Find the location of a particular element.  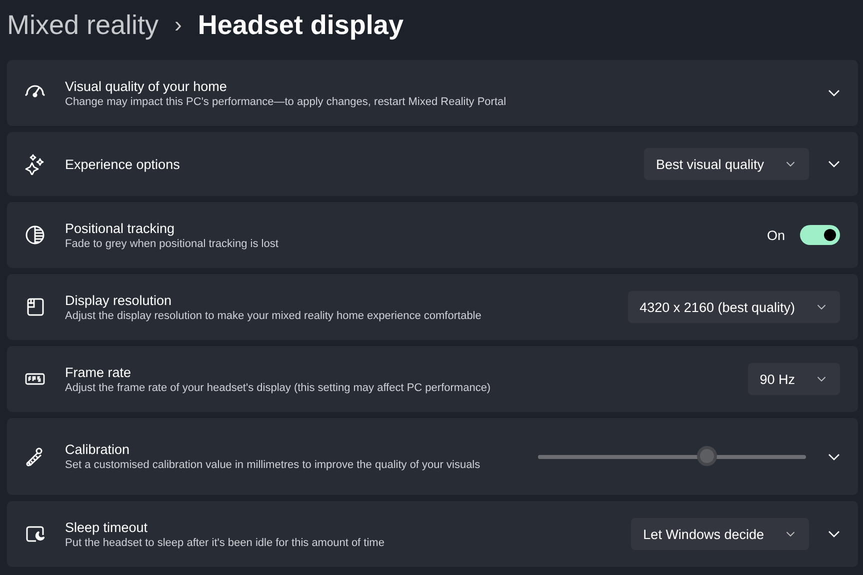

dropdown: Best visual quality is located at coordinates (726, 164).